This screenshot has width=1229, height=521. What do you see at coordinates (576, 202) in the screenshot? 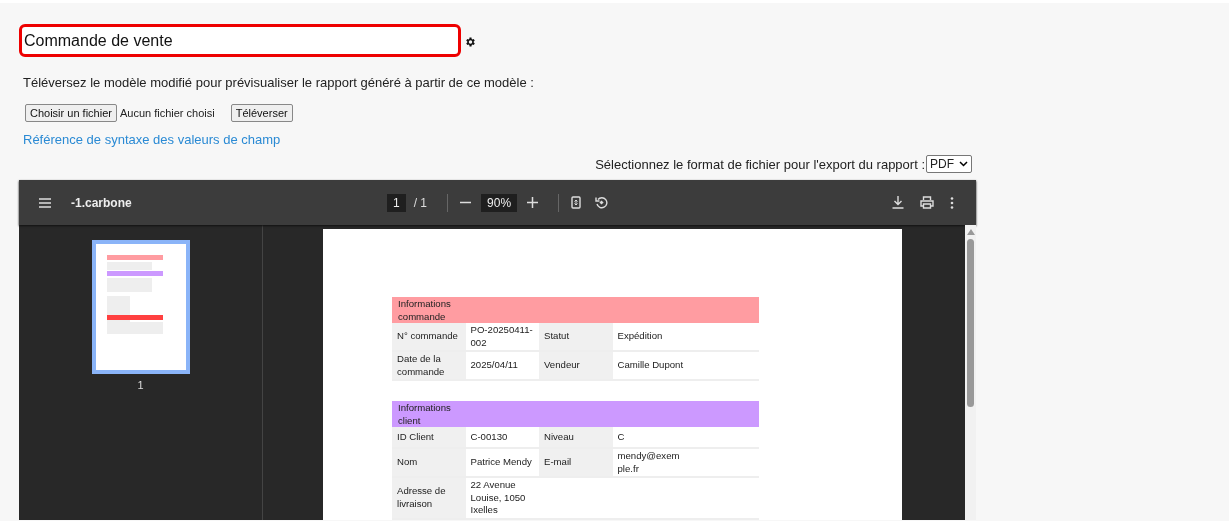
I see `fit-page-icon` at bounding box center [576, 202].